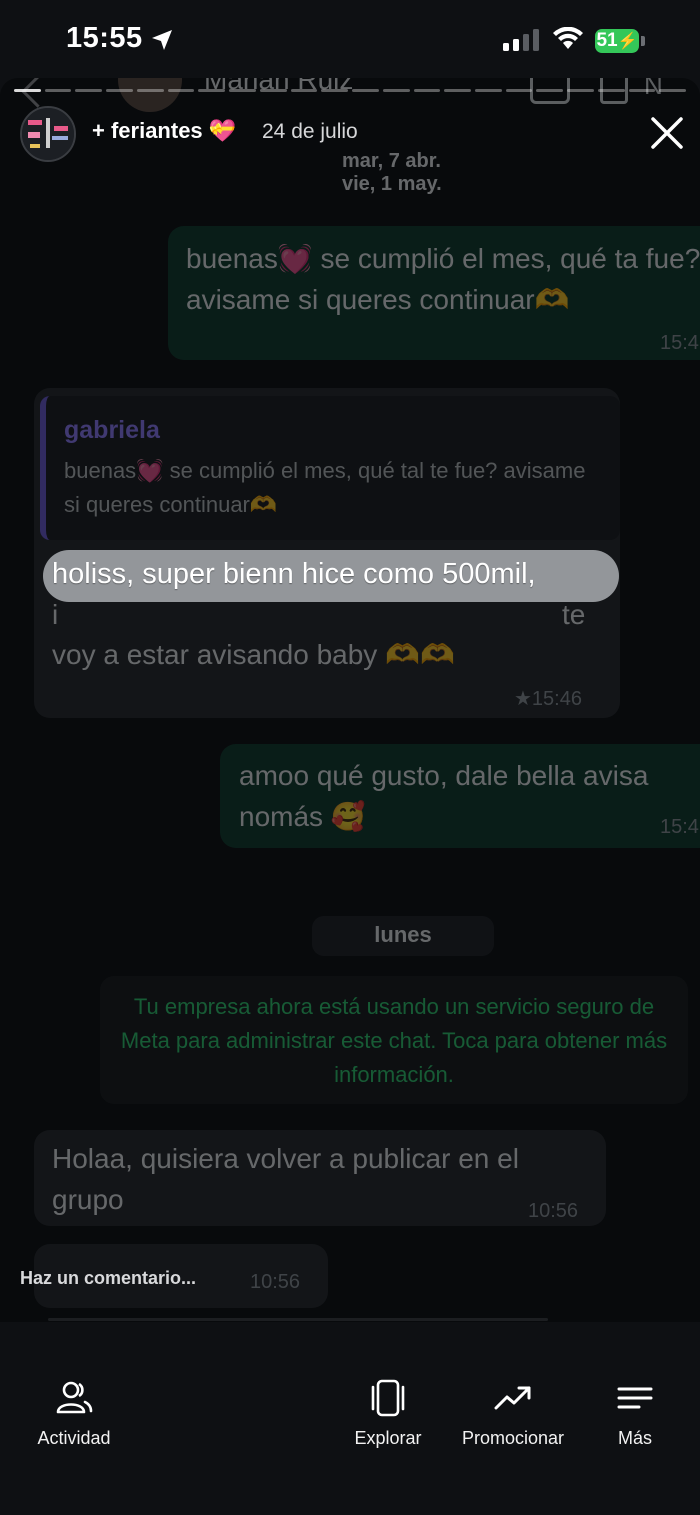 The width and height of the screenshot is (700, 1515). Describe the element at coordinates (521, 40) in the screenshot. I see `signal-icon` at that location.